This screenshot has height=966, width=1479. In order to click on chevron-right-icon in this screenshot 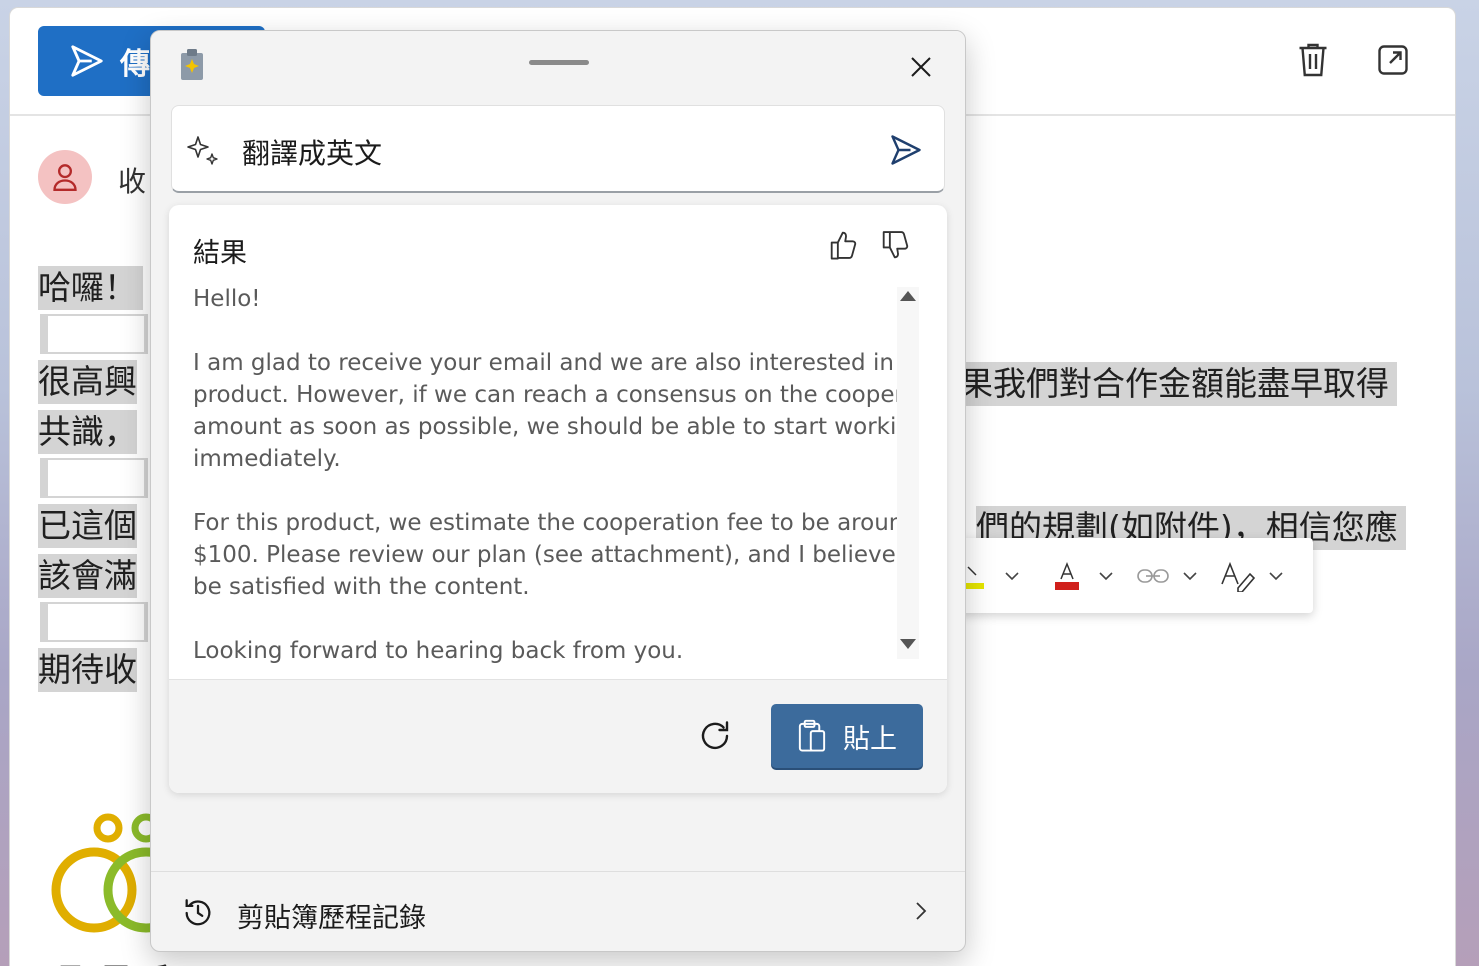, I will do `click(921, 911)`.